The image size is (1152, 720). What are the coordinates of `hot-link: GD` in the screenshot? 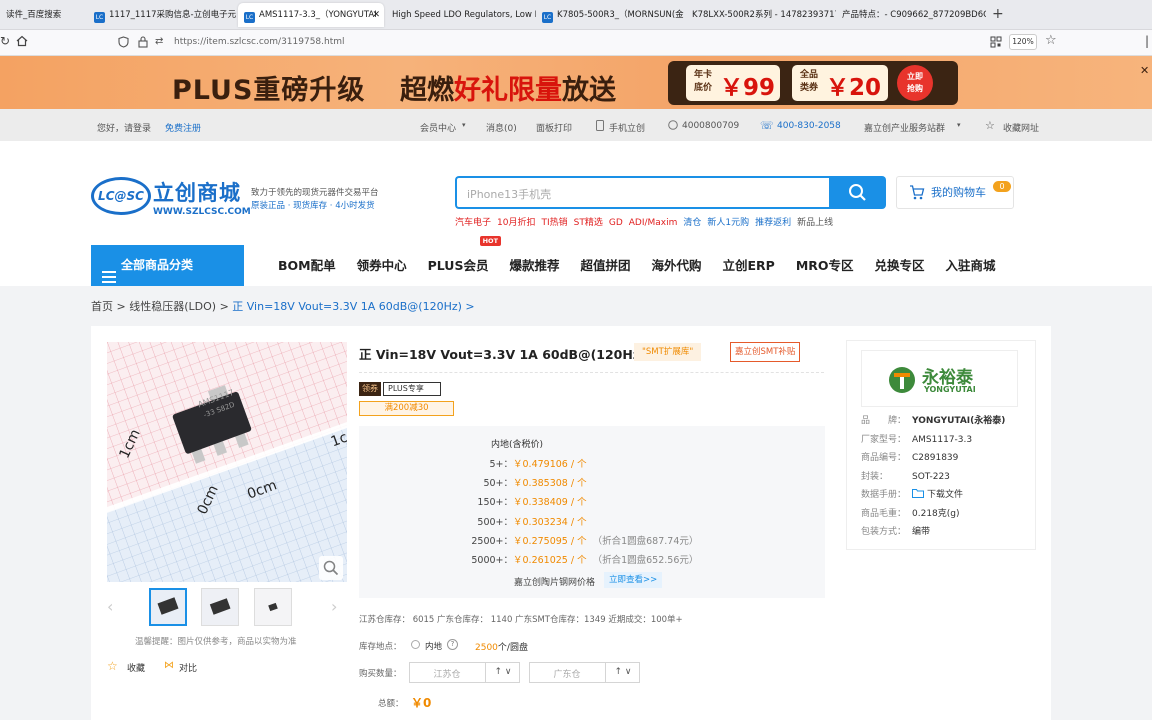 It's located at (616, 223).